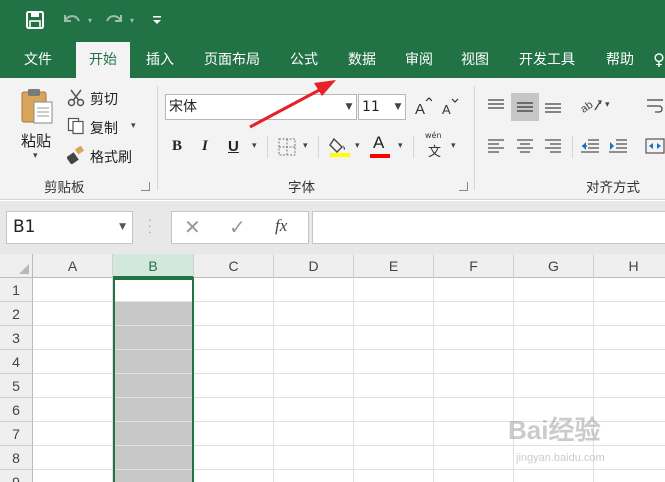 Image resolution: width=665 pixels, height=482 pixels. I want to click on cell-g5, so click(554, 386).